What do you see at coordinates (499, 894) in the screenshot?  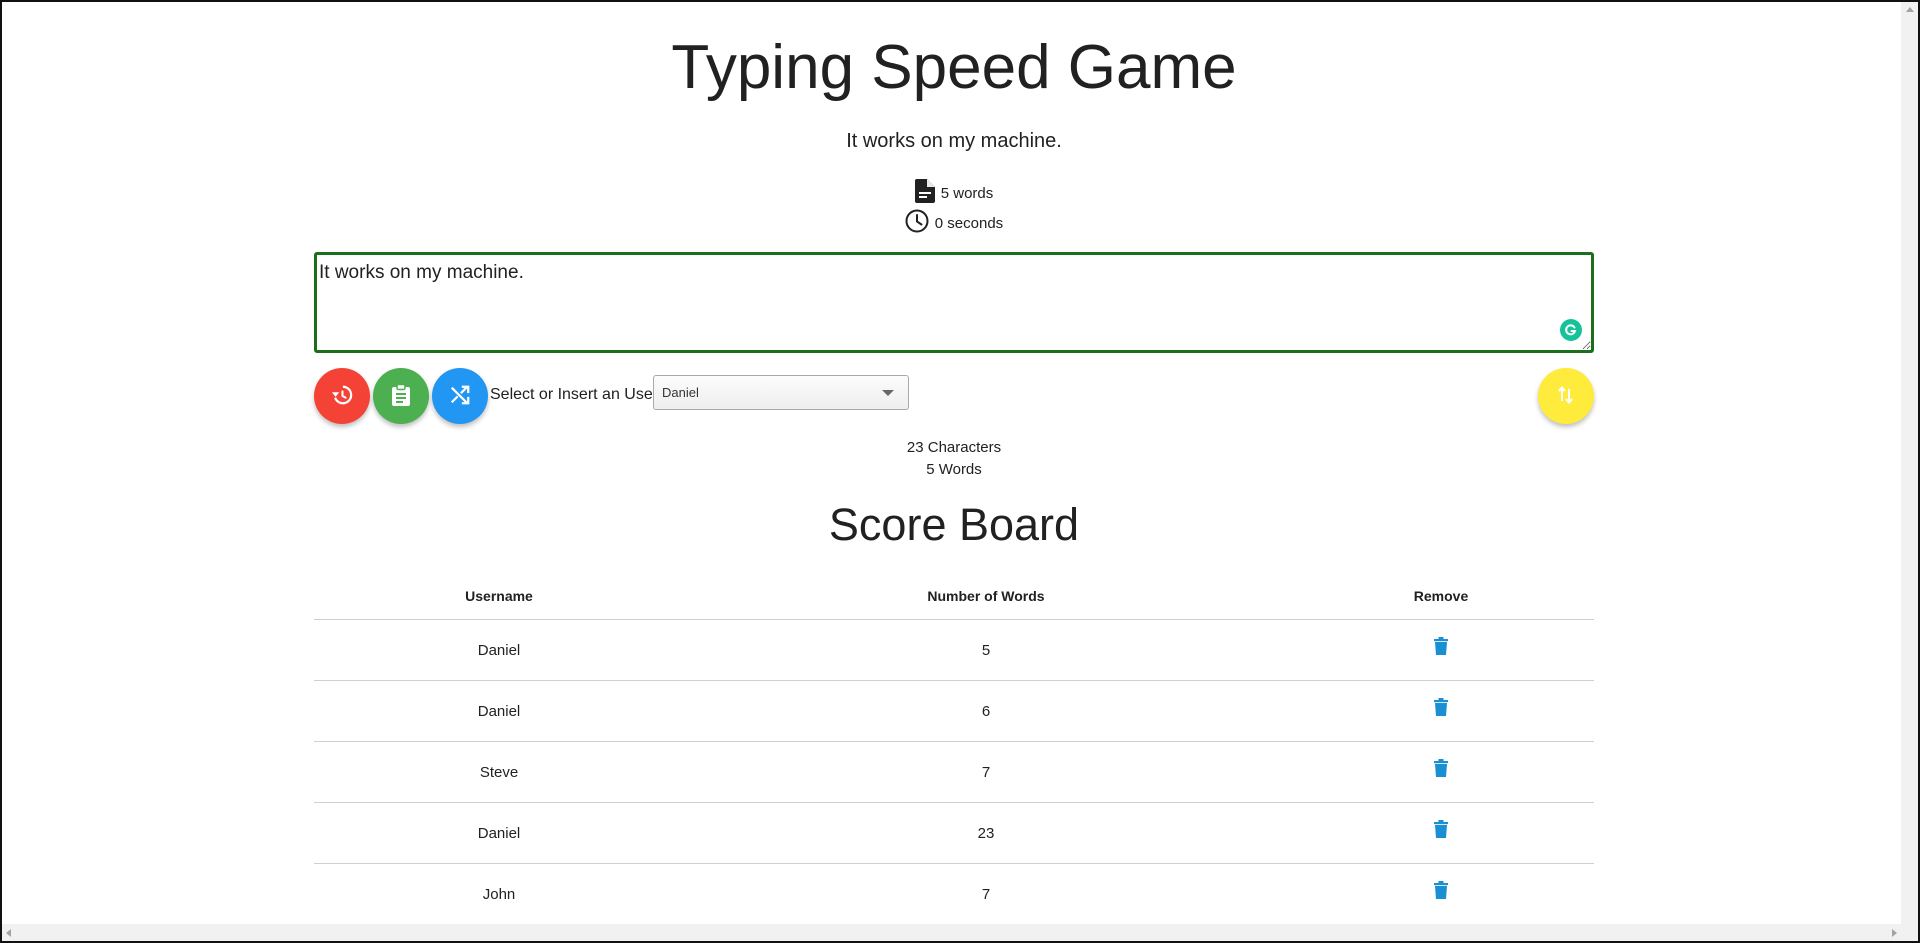 I see `cell-username: John` at bounding box center [499, 894].